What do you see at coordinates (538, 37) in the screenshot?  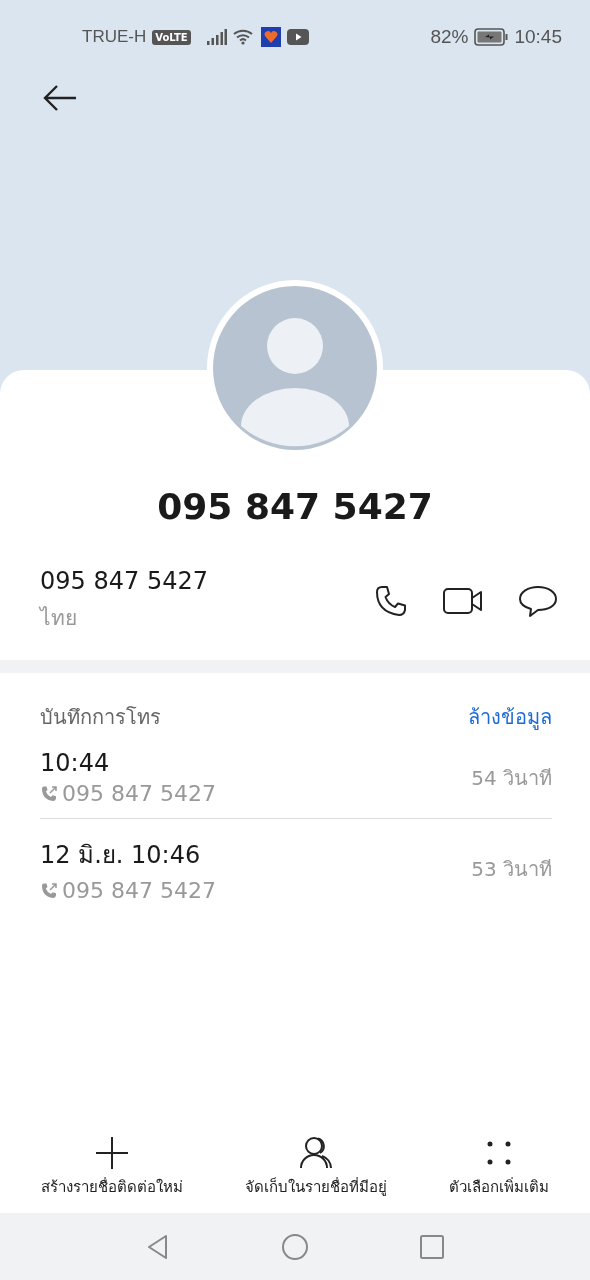 I see `clock: 10:45` at bounding box center [538, 37].